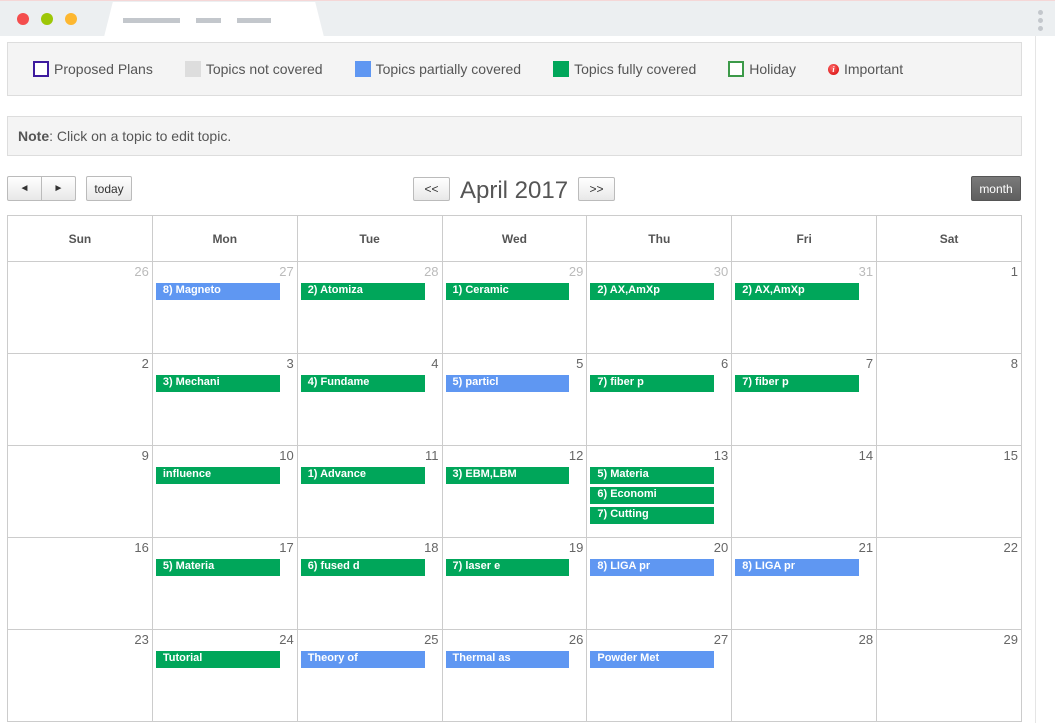 This screenshot has width=1055, height=723. I want to click on page-scrollbar, so click(1045, 379).